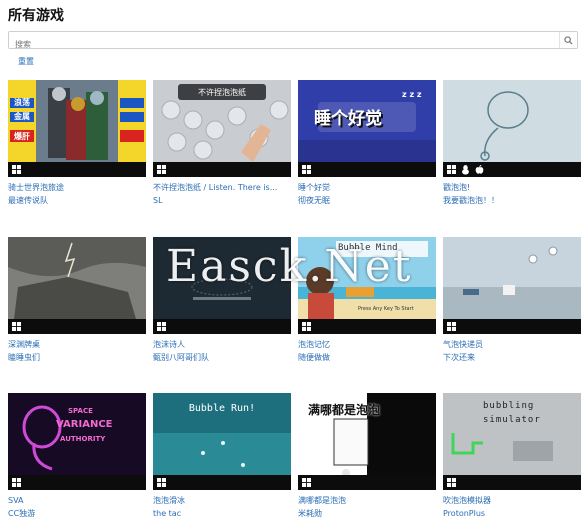  Describe the element at coordinates (367, 357) in the screenshot. I see `game-developer-link: 随便做做` at that location.